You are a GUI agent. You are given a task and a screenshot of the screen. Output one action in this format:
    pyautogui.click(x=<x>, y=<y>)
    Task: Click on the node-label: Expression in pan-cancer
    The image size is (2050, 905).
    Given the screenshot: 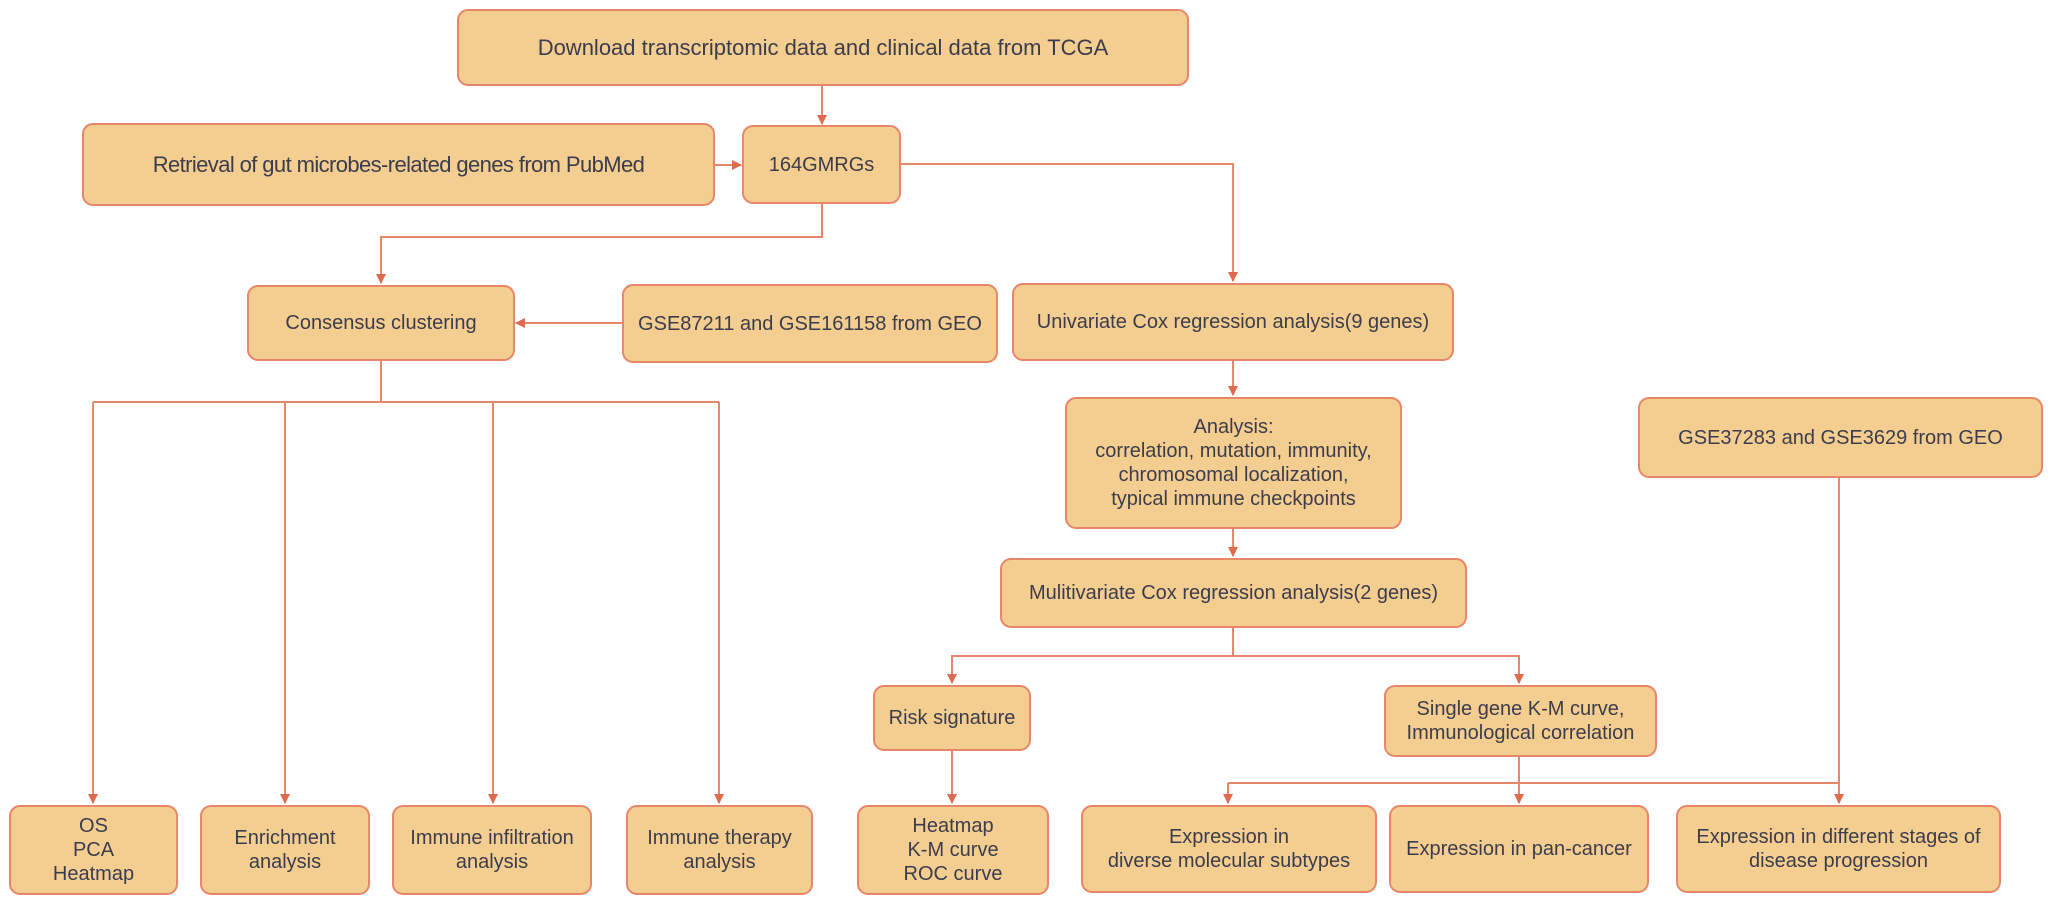 What is the action you would take?
    pyautogui.click(x=1519, y=849)
    